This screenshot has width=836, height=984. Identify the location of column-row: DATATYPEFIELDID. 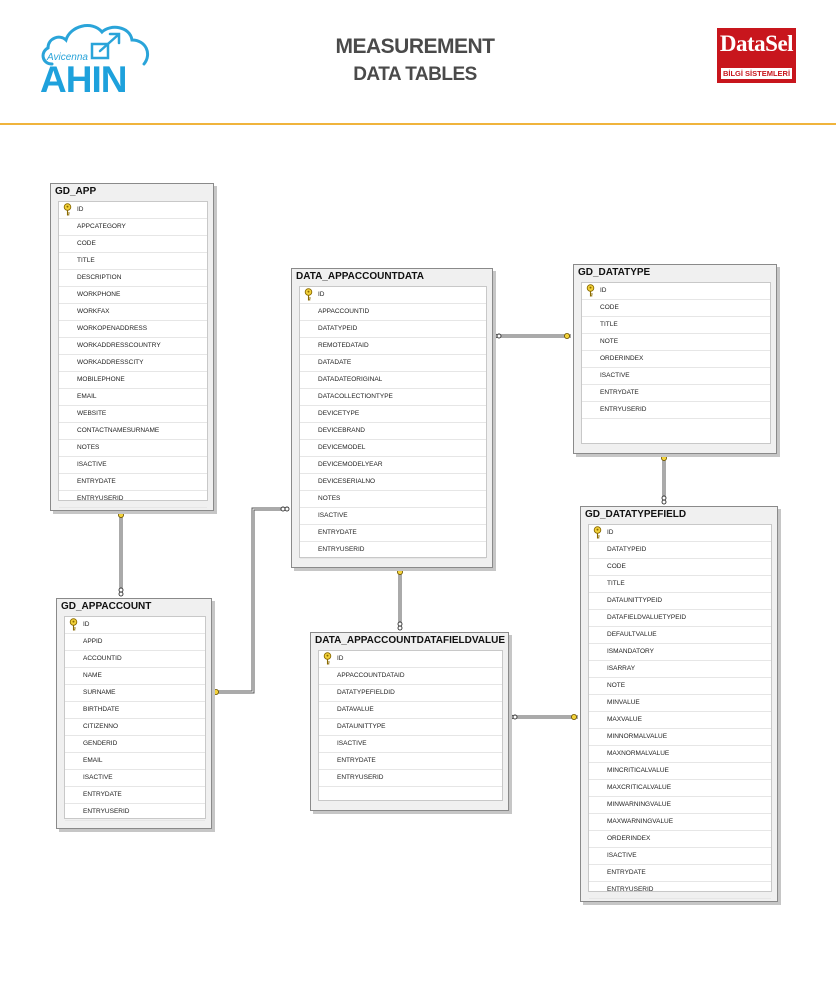
(410, 693).